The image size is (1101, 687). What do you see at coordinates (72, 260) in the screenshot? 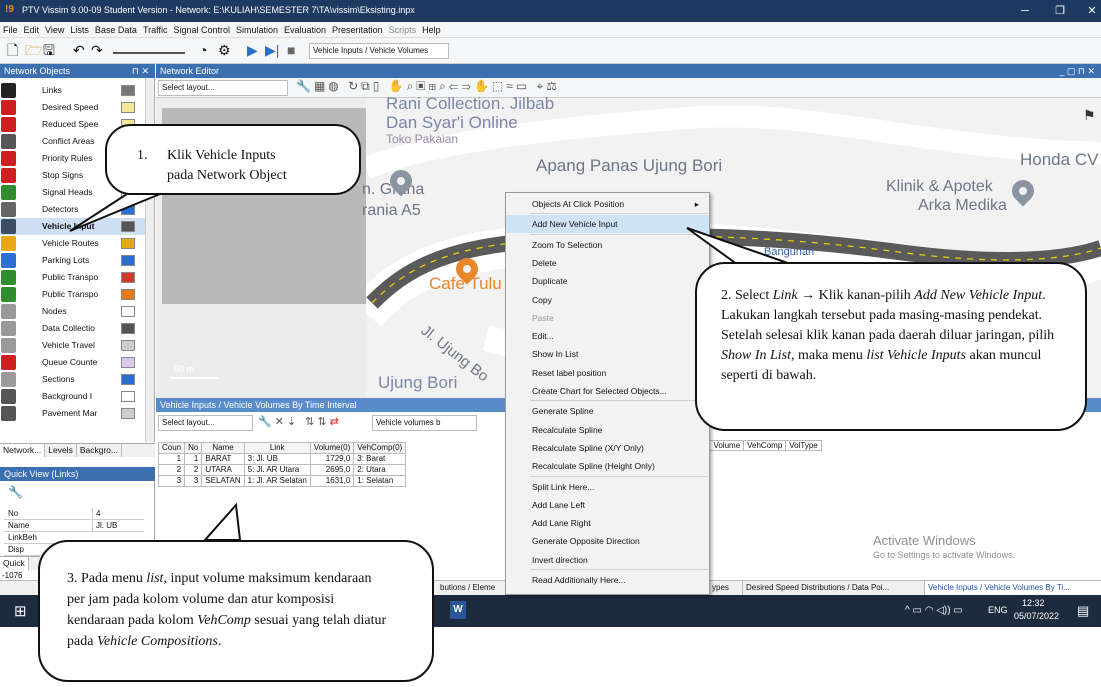
I see `network-object-item: Parking Lots` at bounding box center [72, 260].